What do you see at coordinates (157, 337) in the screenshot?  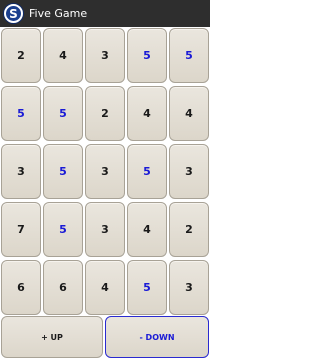 I see `down-button: - DOWN` at bounding box center [157, 337].